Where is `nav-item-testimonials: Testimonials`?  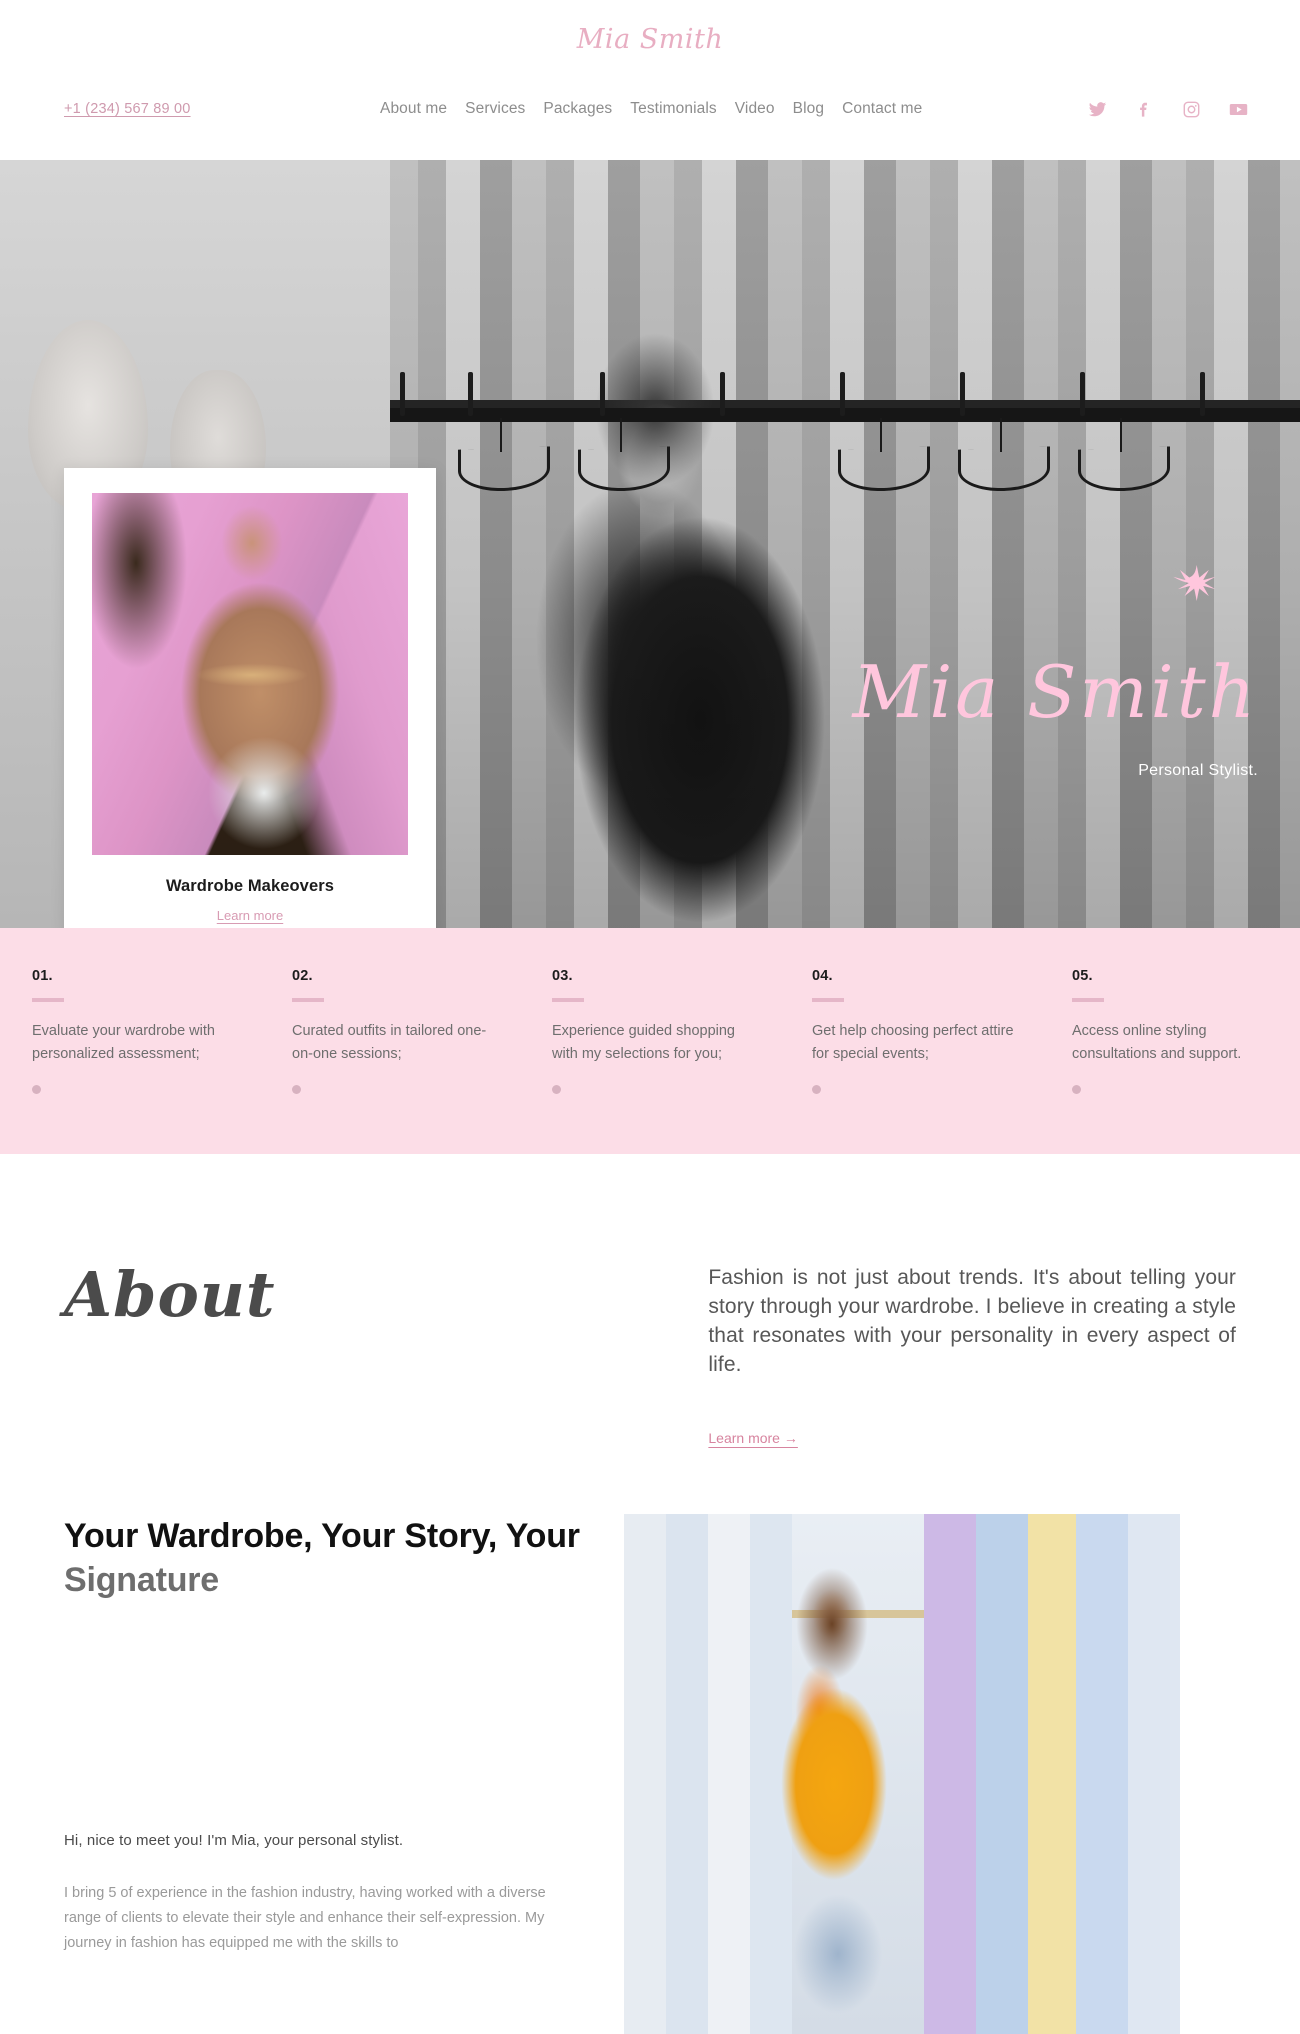
nav-item-testimonials: Testimonials is located at coordinates (673, 109).